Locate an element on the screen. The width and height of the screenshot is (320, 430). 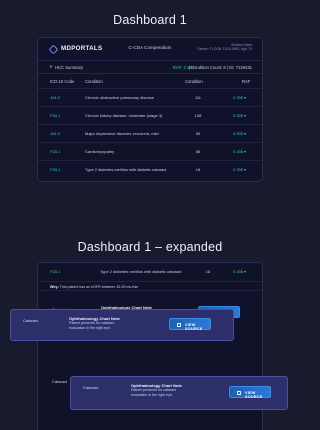
patient-demographics: Gender: F | DOB: 12/11/1980 | Age: 74 is located at coordinates (224, 49).